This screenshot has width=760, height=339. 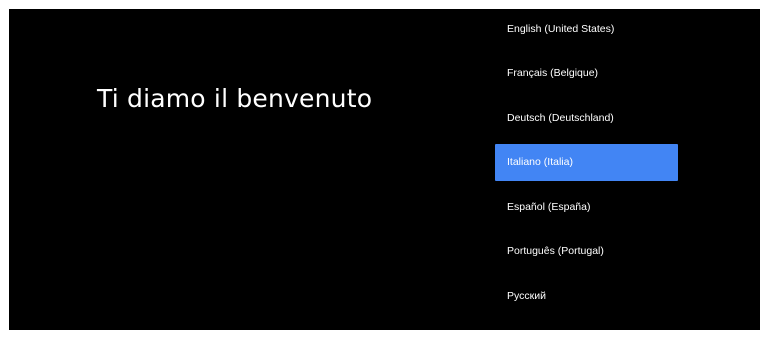 I want to click on language-option-german-germany: Deutsch (Deutschland), so click(x=586, y=117).